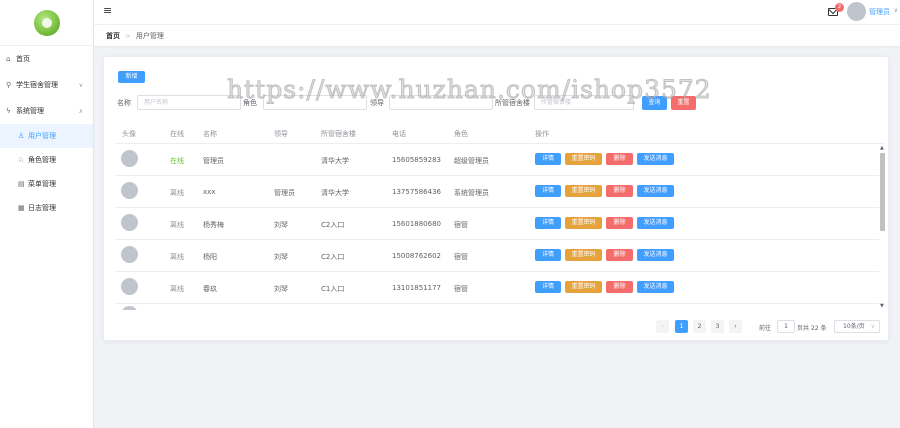  I want to click on table-scrollbar: ▲ ▼, so click(883, 228).